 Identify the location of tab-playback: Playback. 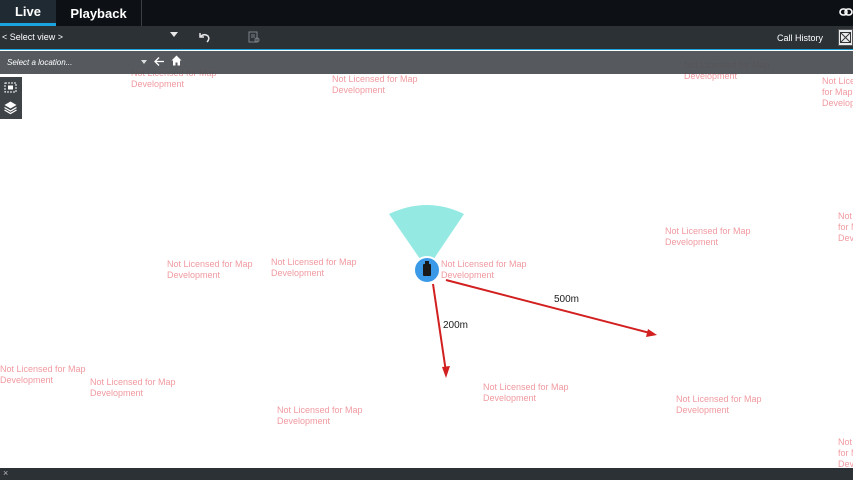
(99, 13).